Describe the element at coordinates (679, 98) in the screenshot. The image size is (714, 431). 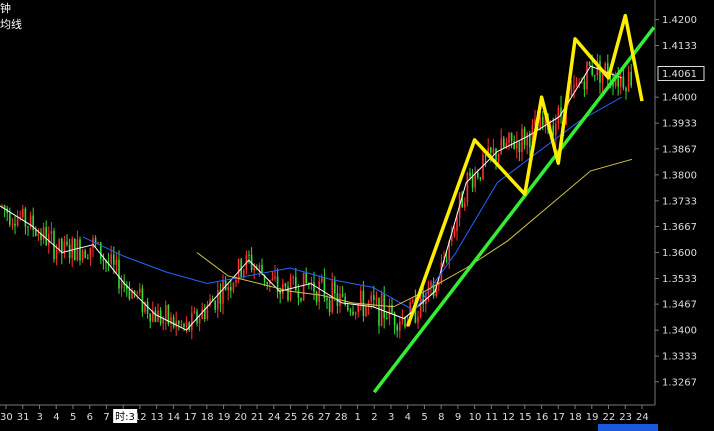
I see `y-tick-label: 1.4000` at that location.